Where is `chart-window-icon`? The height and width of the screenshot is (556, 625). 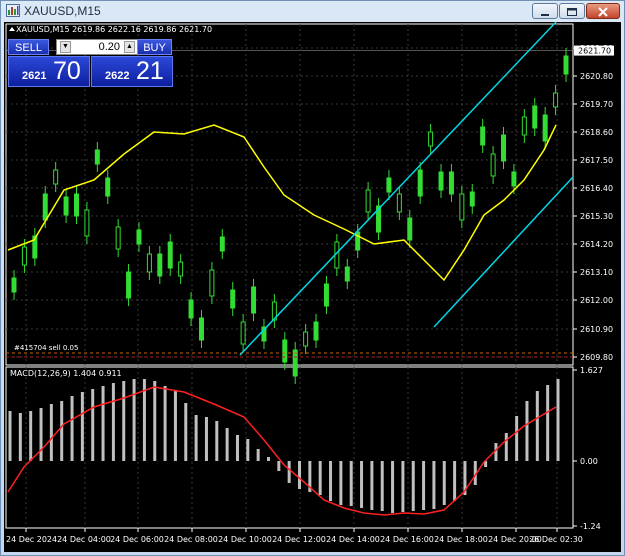 chart-window-icon is located at coordinates (13, 10).